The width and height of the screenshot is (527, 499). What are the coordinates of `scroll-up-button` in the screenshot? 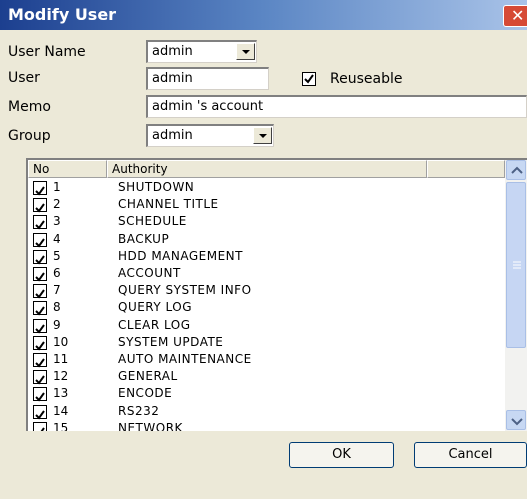 It's located at (516, 170).